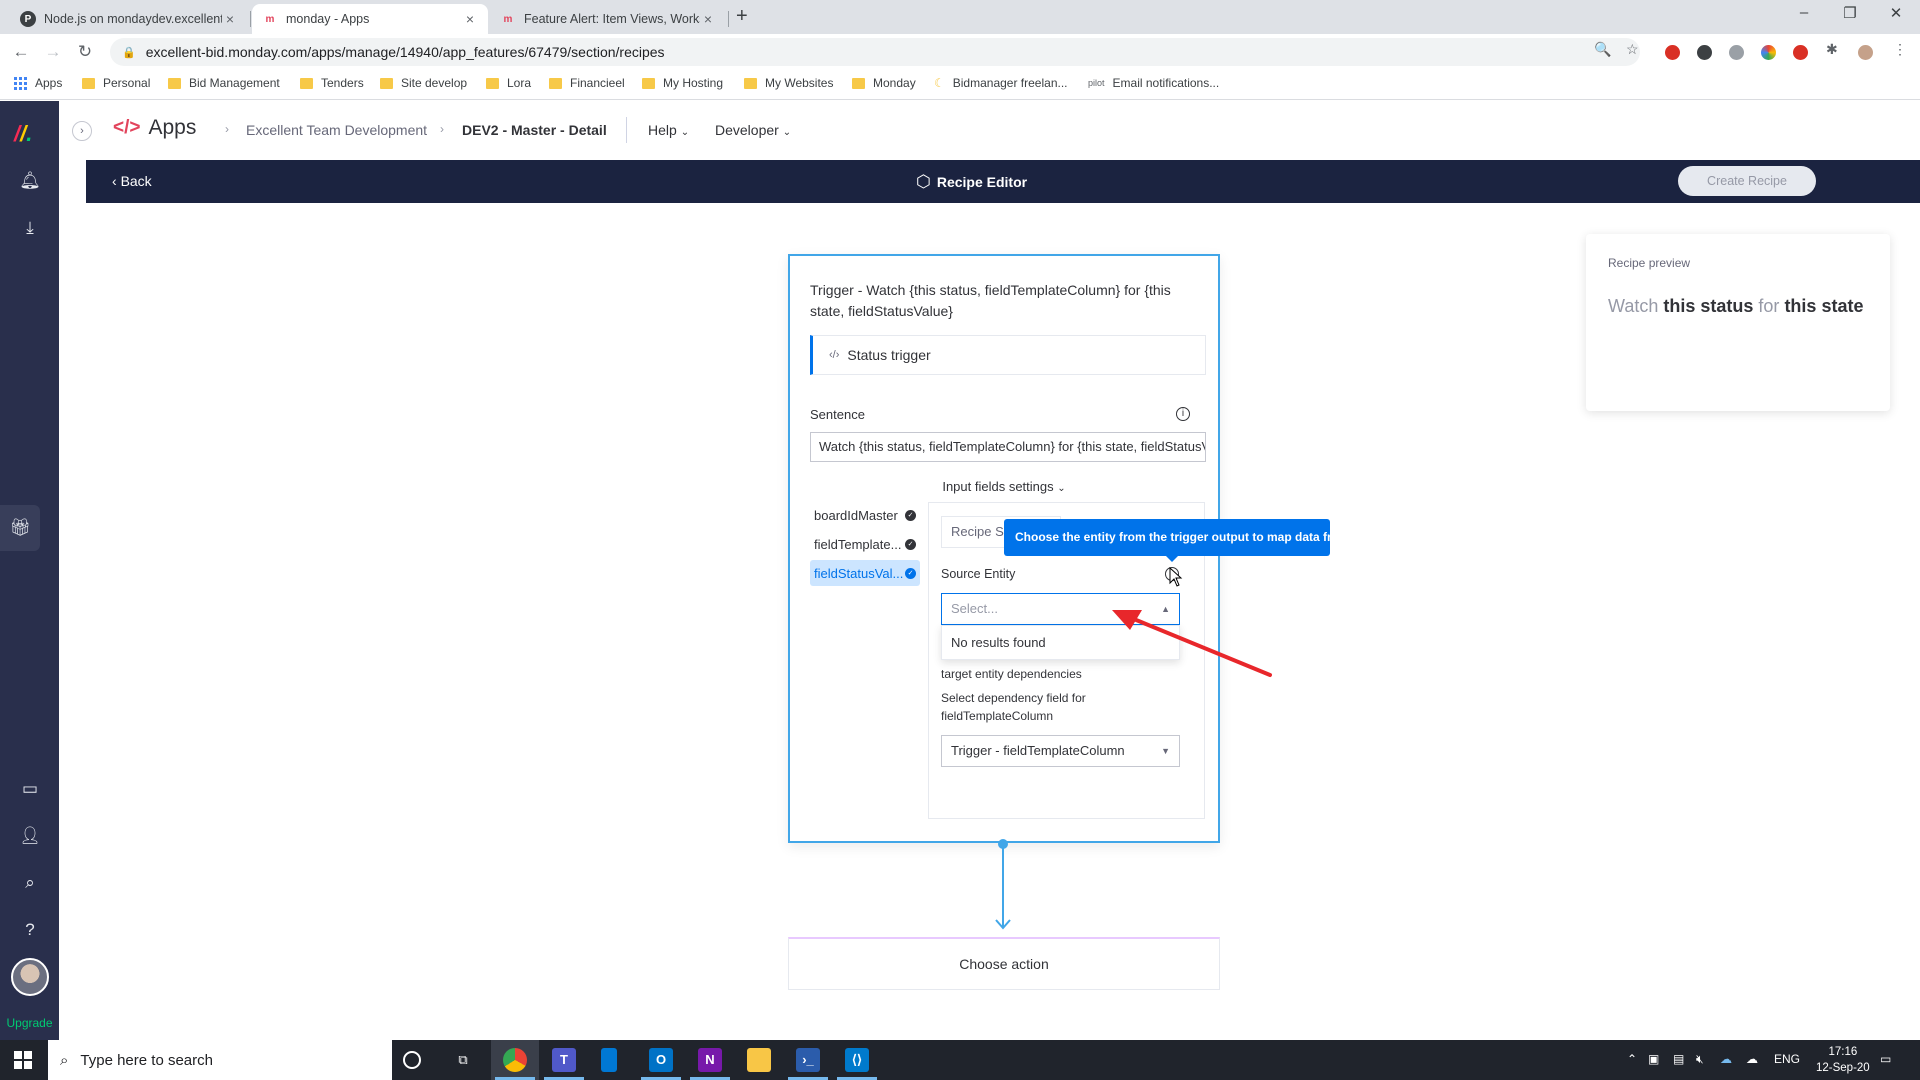  Describe the element at coordinates (1632, 49) in the screenshot. I see `bookmark-star-icon: ☆` at that location.